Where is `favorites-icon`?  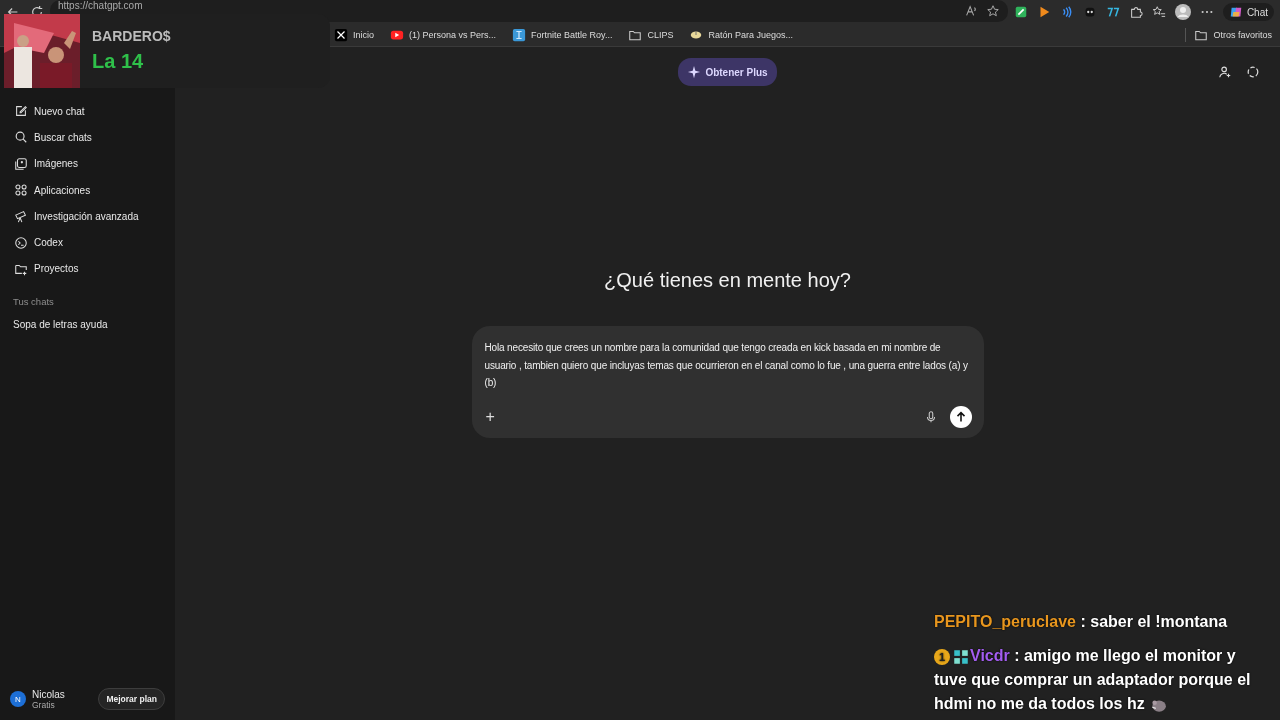 favorites-icon is located at coordinates (1158, 12).